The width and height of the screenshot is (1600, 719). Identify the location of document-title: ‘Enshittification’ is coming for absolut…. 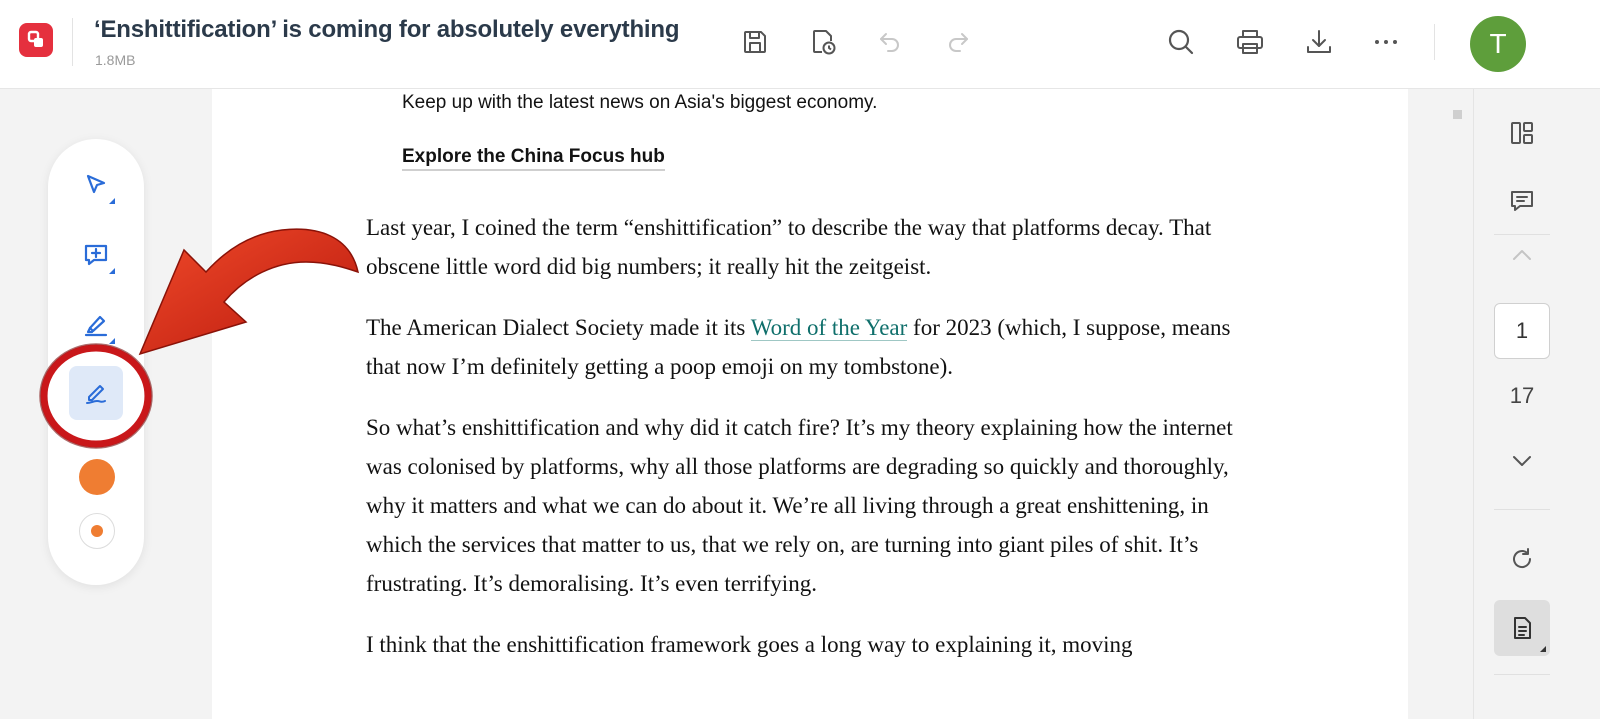
(387, 29).